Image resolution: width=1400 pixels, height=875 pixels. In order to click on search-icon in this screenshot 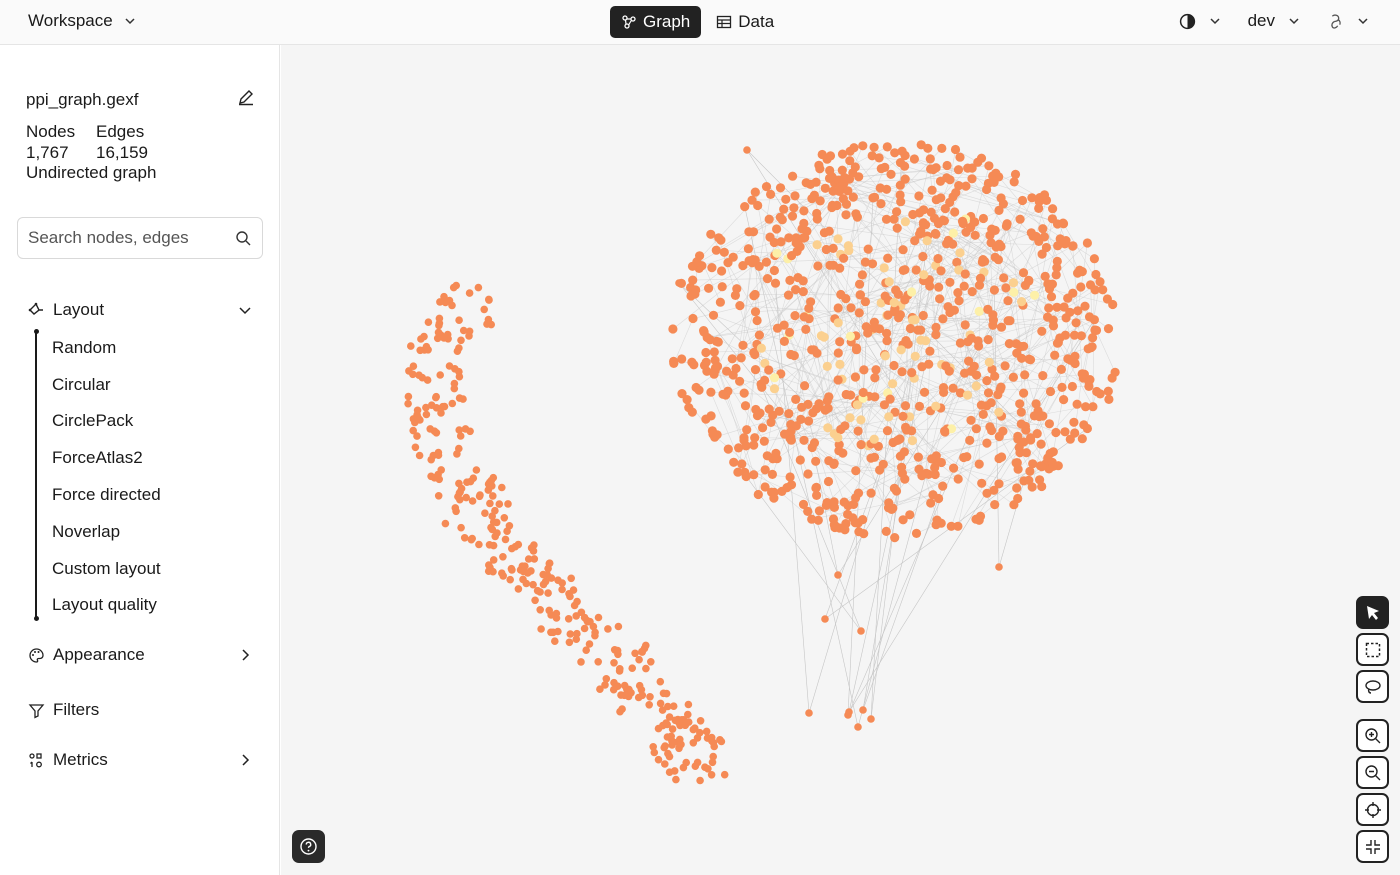, I will do `click(243, 238)`.